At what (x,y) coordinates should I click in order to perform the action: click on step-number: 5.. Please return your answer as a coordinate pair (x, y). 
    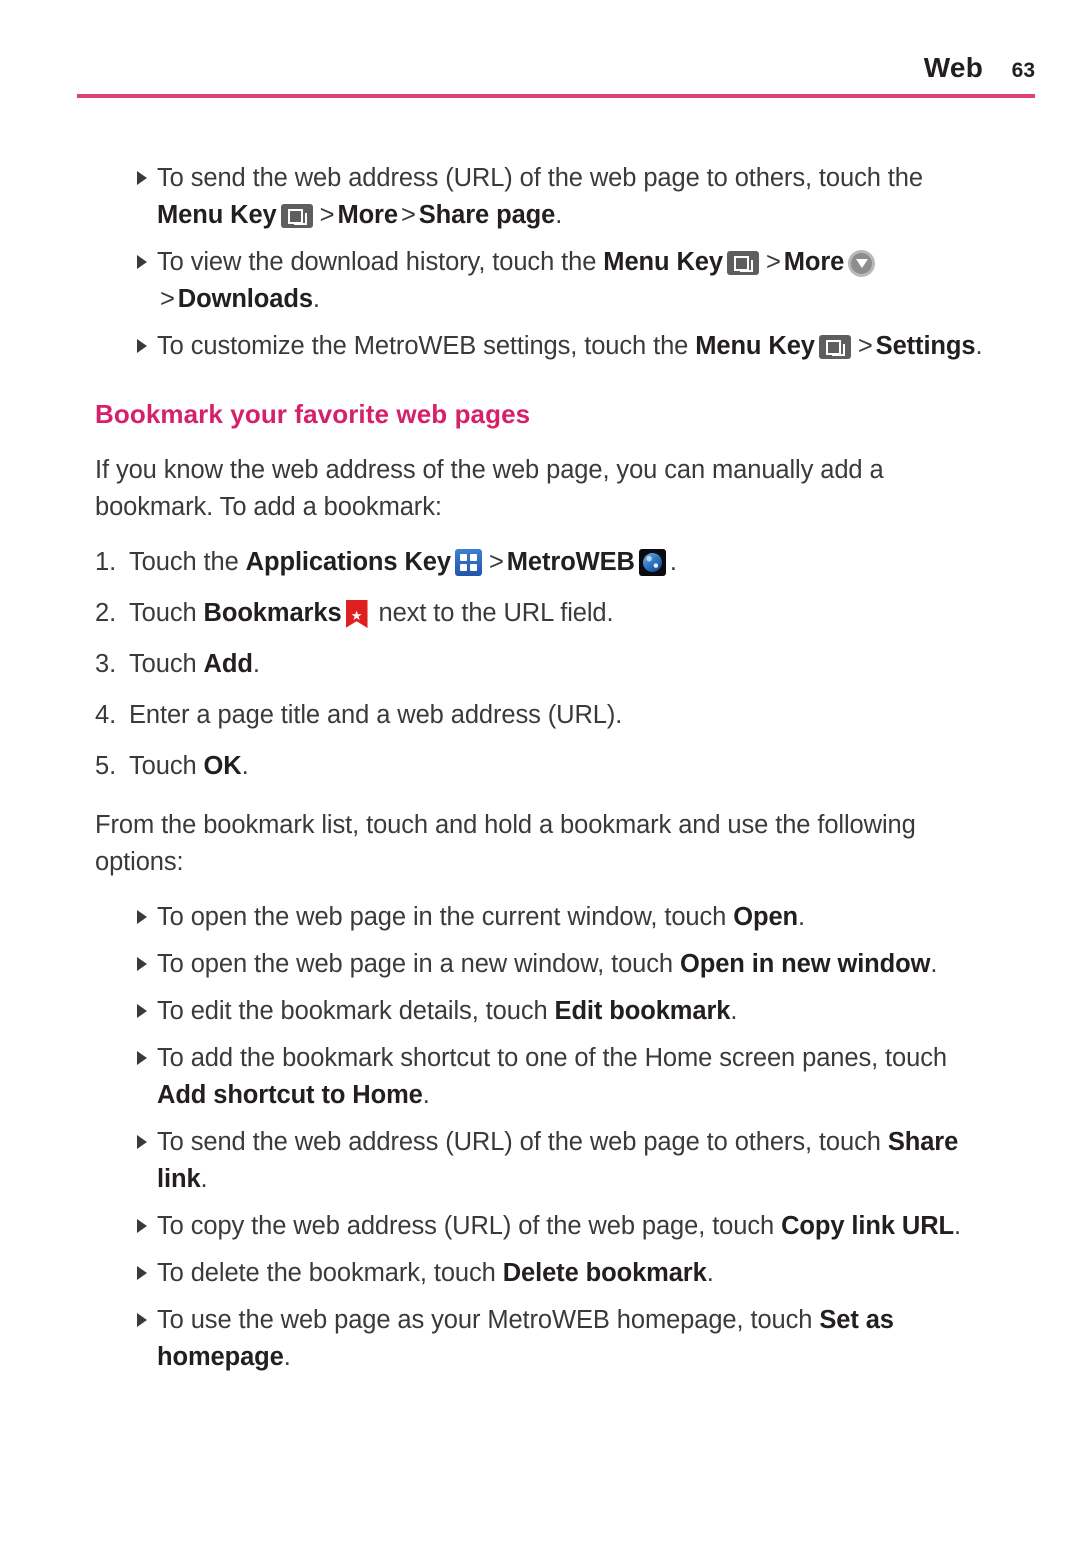
    Looking at the image, I should click on (106, 766).